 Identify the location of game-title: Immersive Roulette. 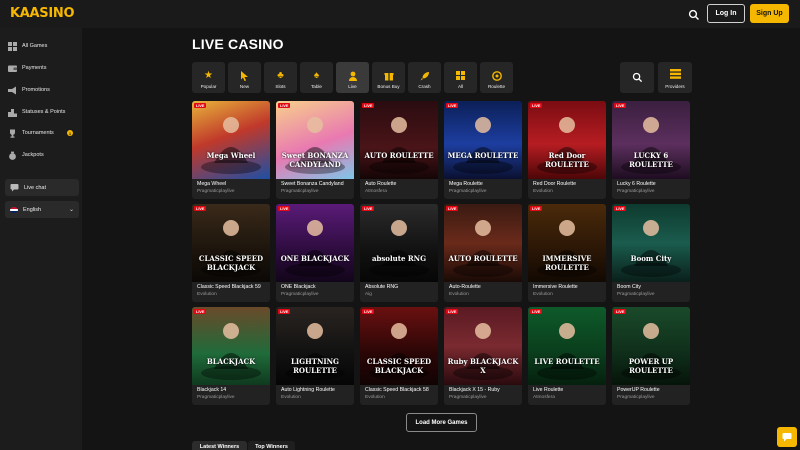
(555, 287).